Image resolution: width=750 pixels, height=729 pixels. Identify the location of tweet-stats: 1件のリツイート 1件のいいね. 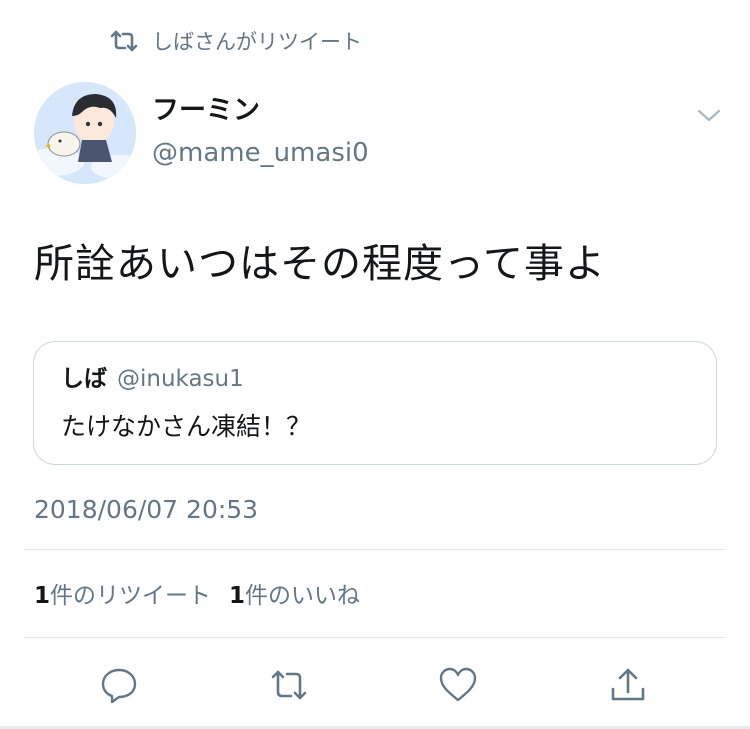
(206, 596).